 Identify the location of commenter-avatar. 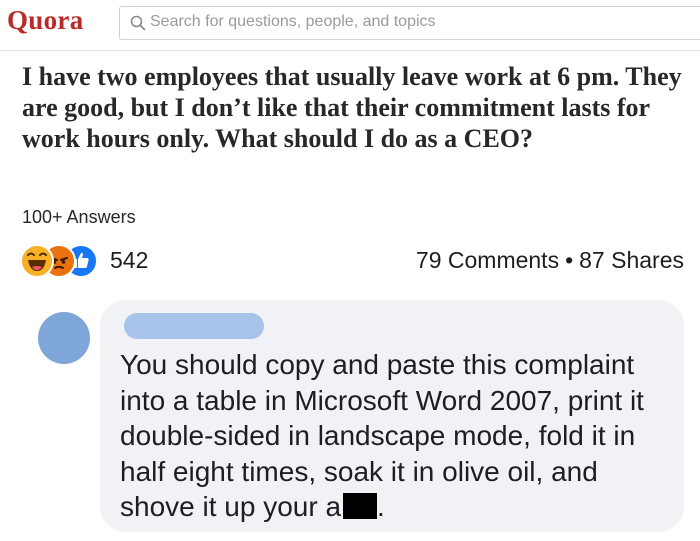
(64, 338).